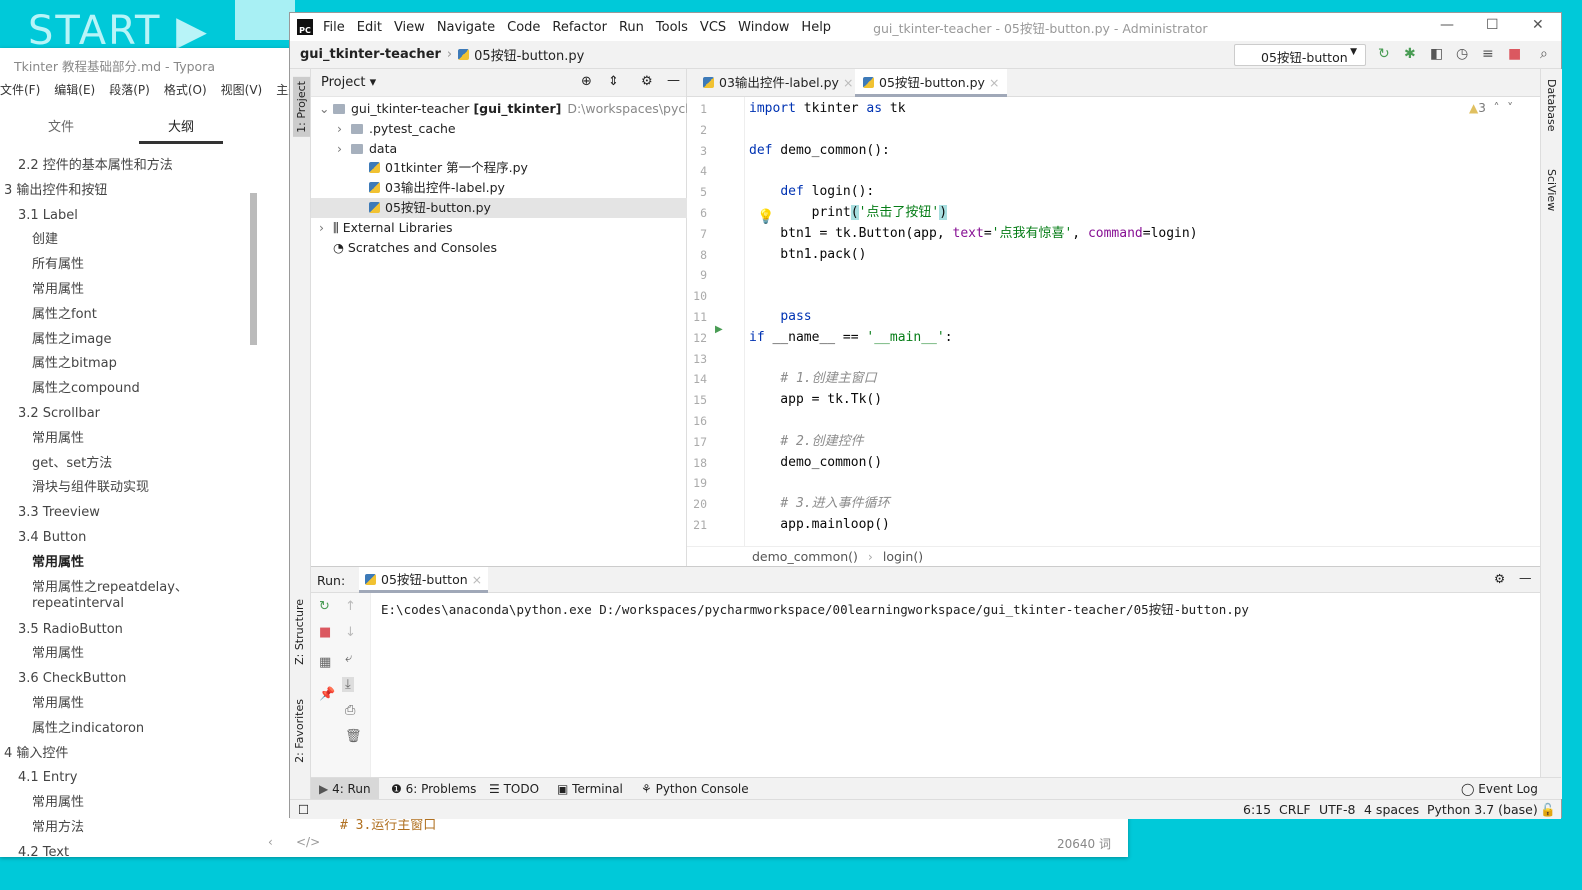  I want to click on toggle-tool-windows-icon: ☐, so click(303, 809).